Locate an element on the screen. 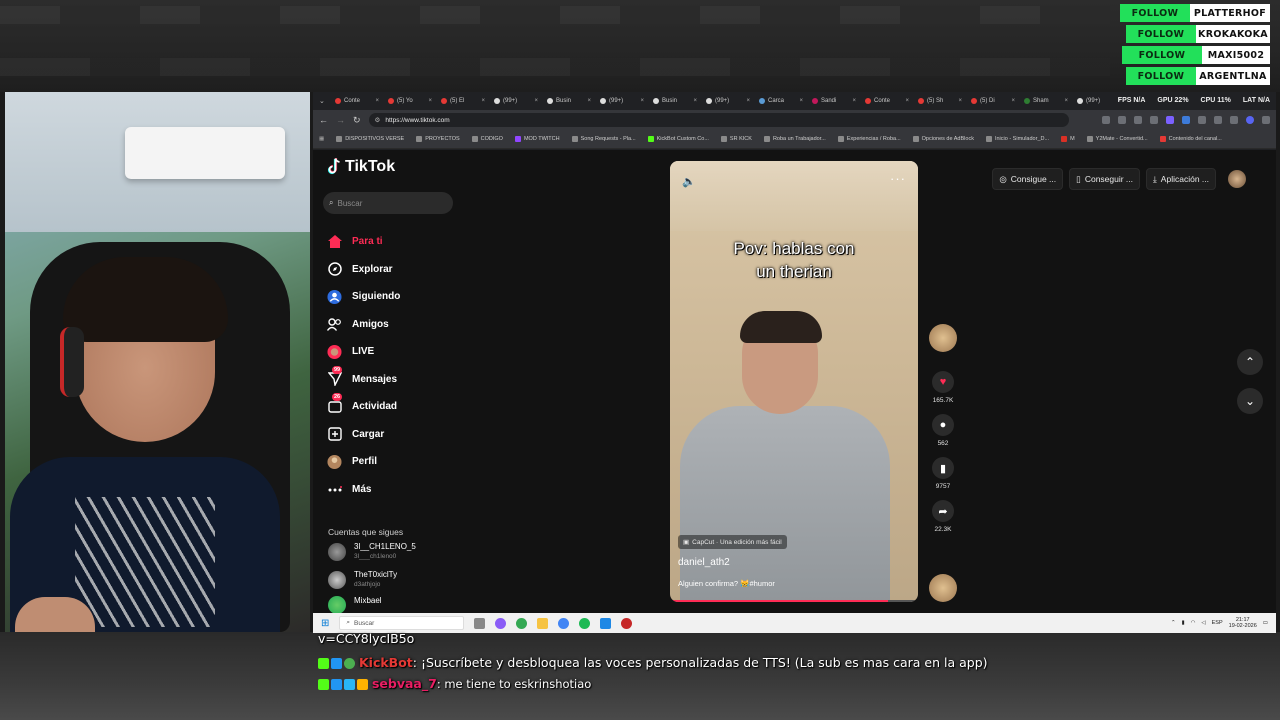 This screenshot has width=1280, height=720. bookmark-star-icon is located at coordinates (1154, 120).